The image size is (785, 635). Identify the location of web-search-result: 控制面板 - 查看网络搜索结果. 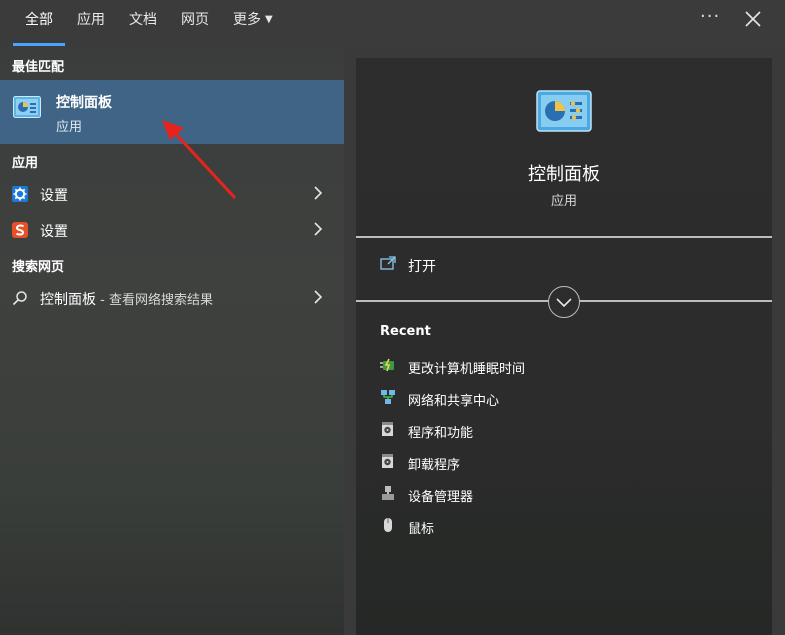
(172, 298).